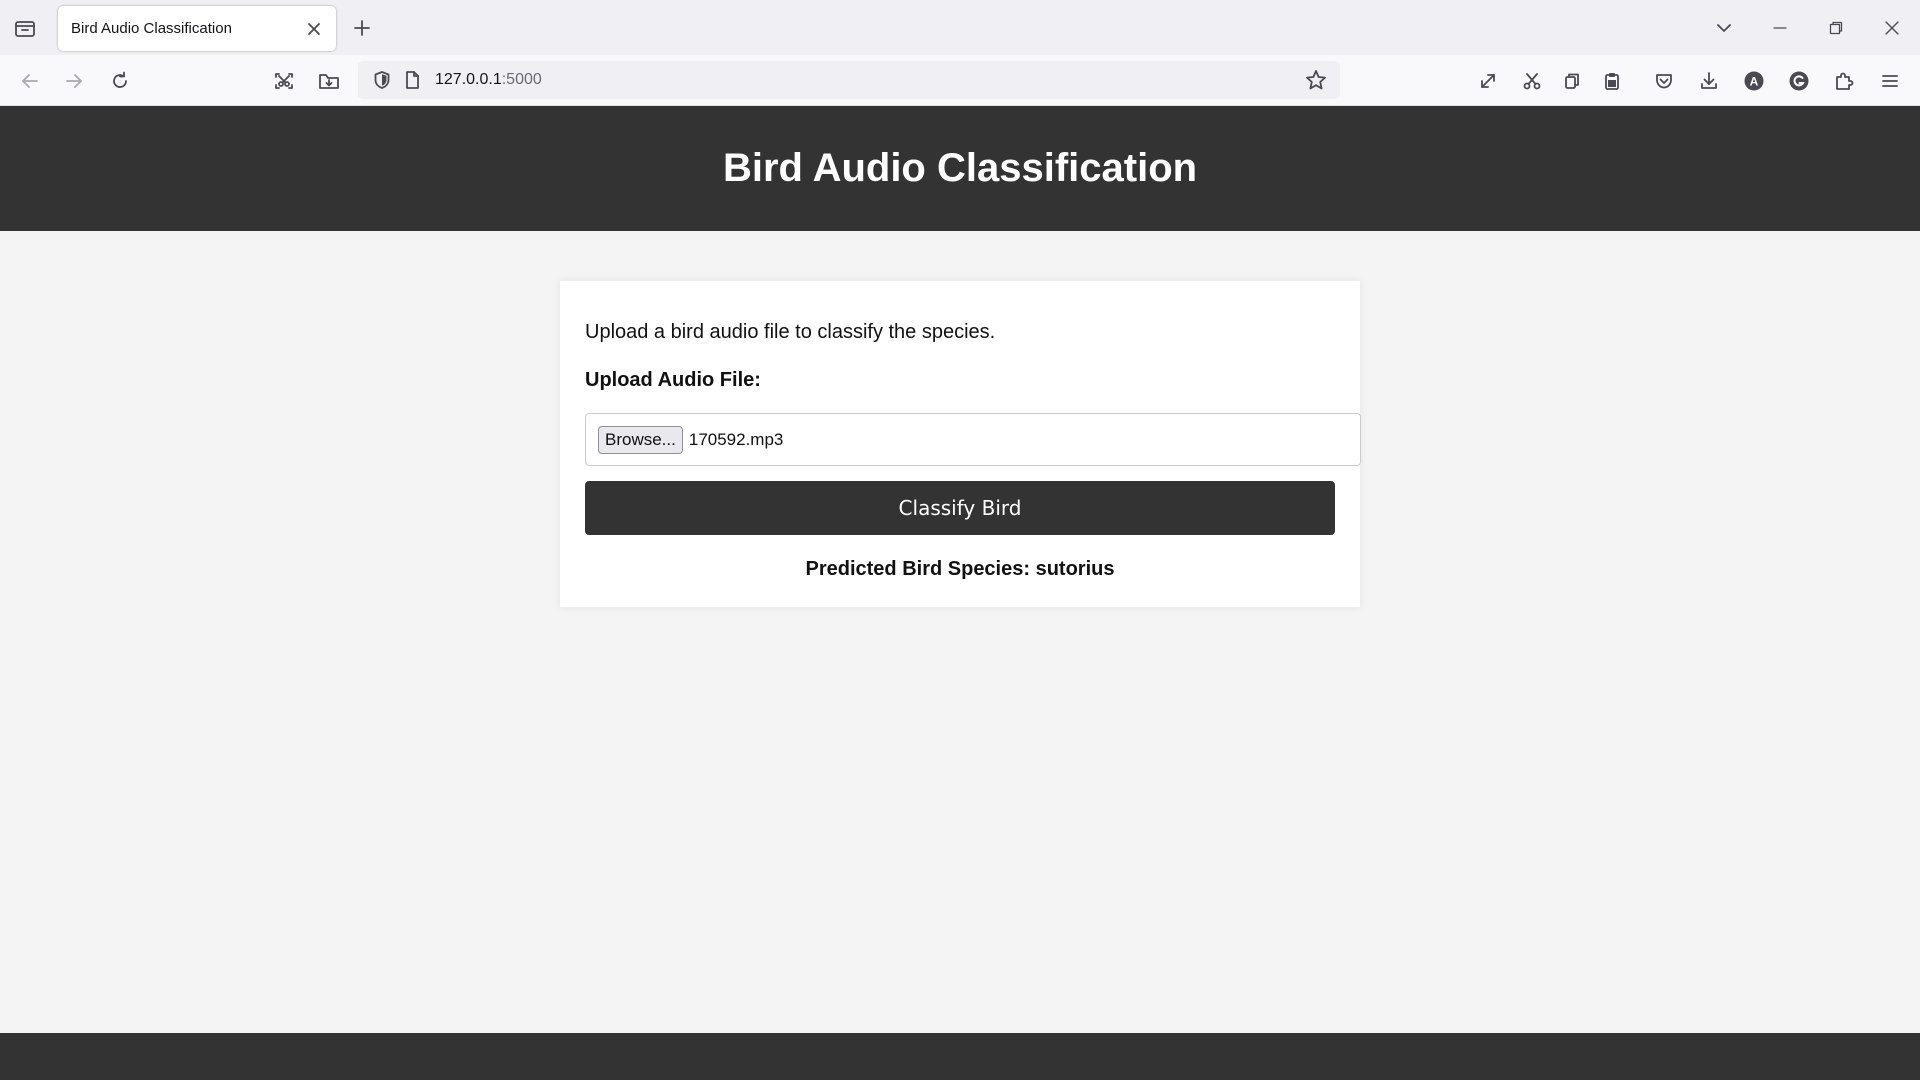 This screenshot has width=1920, height=1080. What do you see at coordinates (1316, 80) in the screenshot?
I see `star-icon` at bounding box center [1316, 80].